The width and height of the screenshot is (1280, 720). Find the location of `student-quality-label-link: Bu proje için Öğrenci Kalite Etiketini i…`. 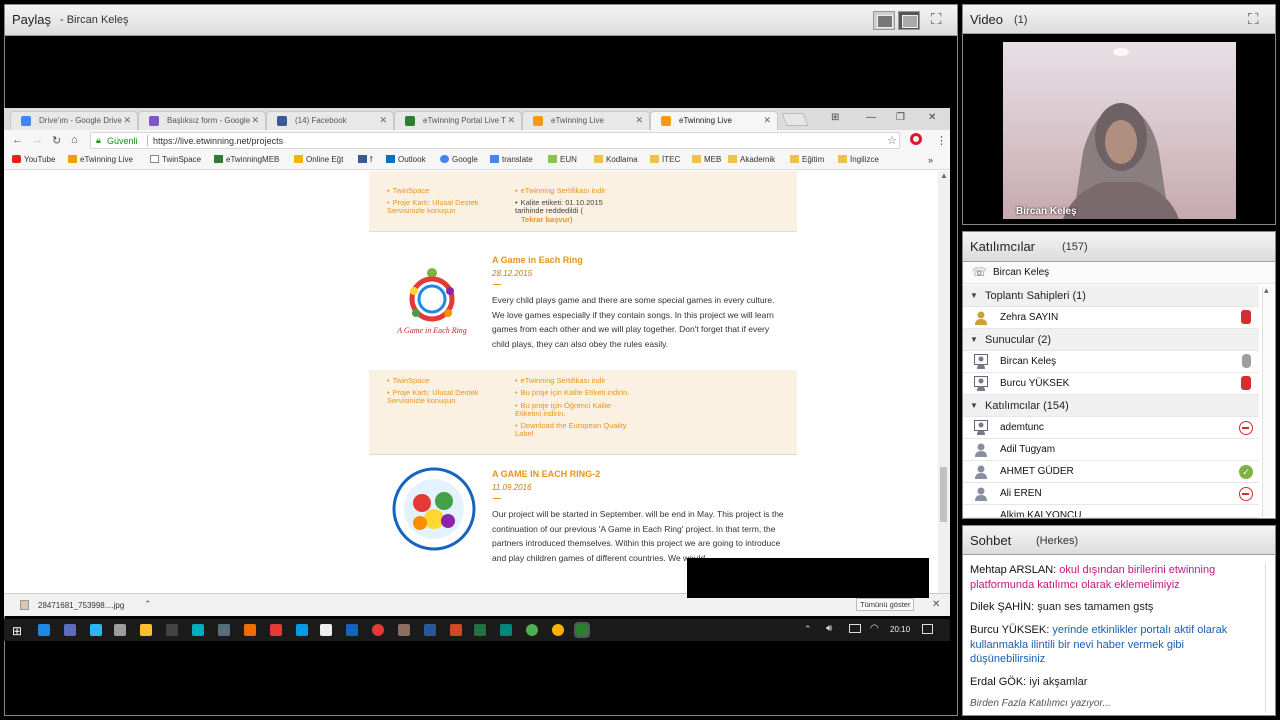

student-quality-label-link: Bu proje için Öğrenci Kalite Etiketini i… is located at coordinates (570, 410).